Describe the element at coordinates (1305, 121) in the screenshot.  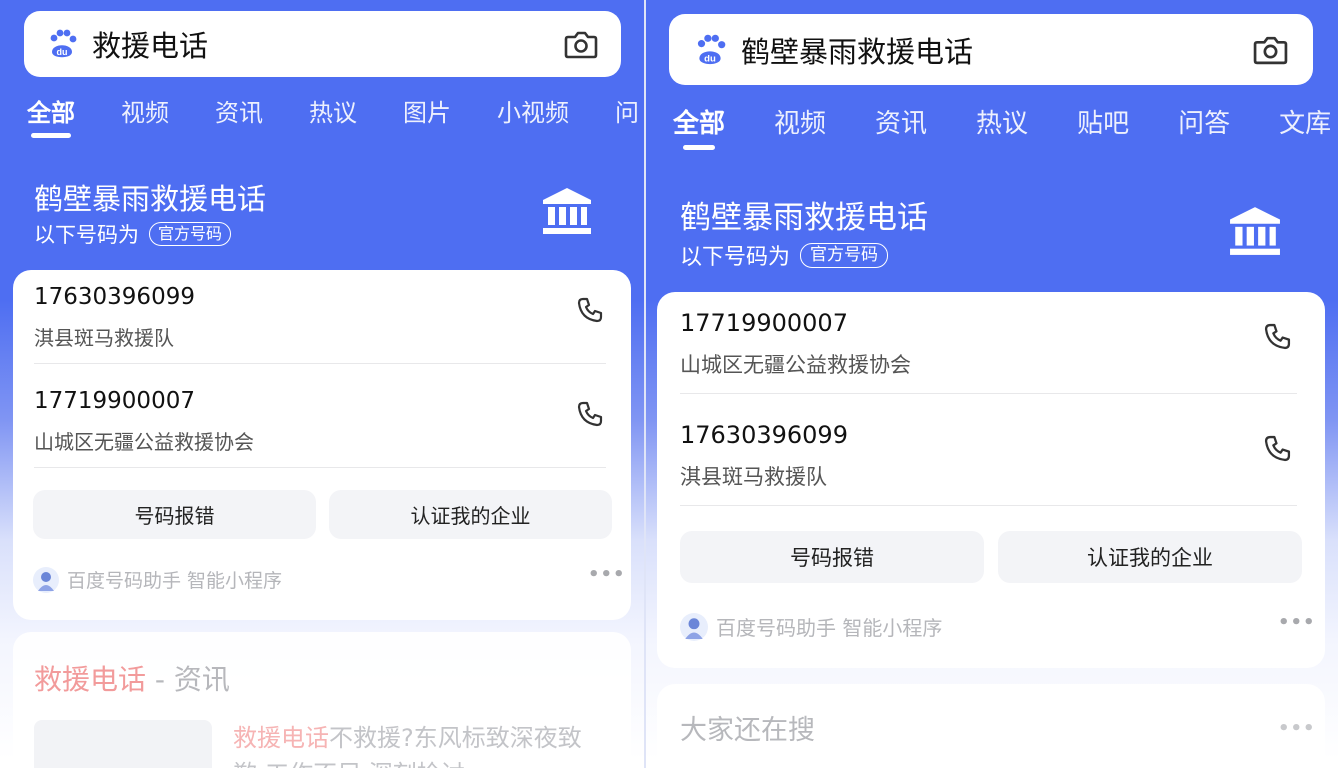
I see `tab-library: 文库` at that location.